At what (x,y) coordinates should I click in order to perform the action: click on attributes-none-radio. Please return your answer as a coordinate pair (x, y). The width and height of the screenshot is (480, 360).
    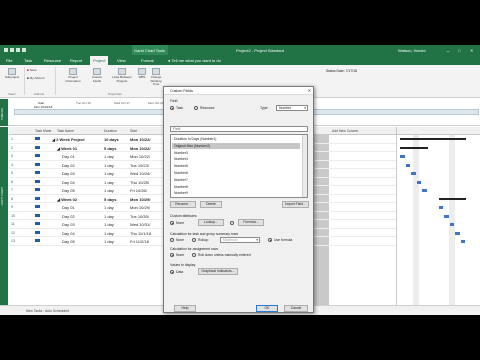
    Looking at the image, I should click on (172, 223).